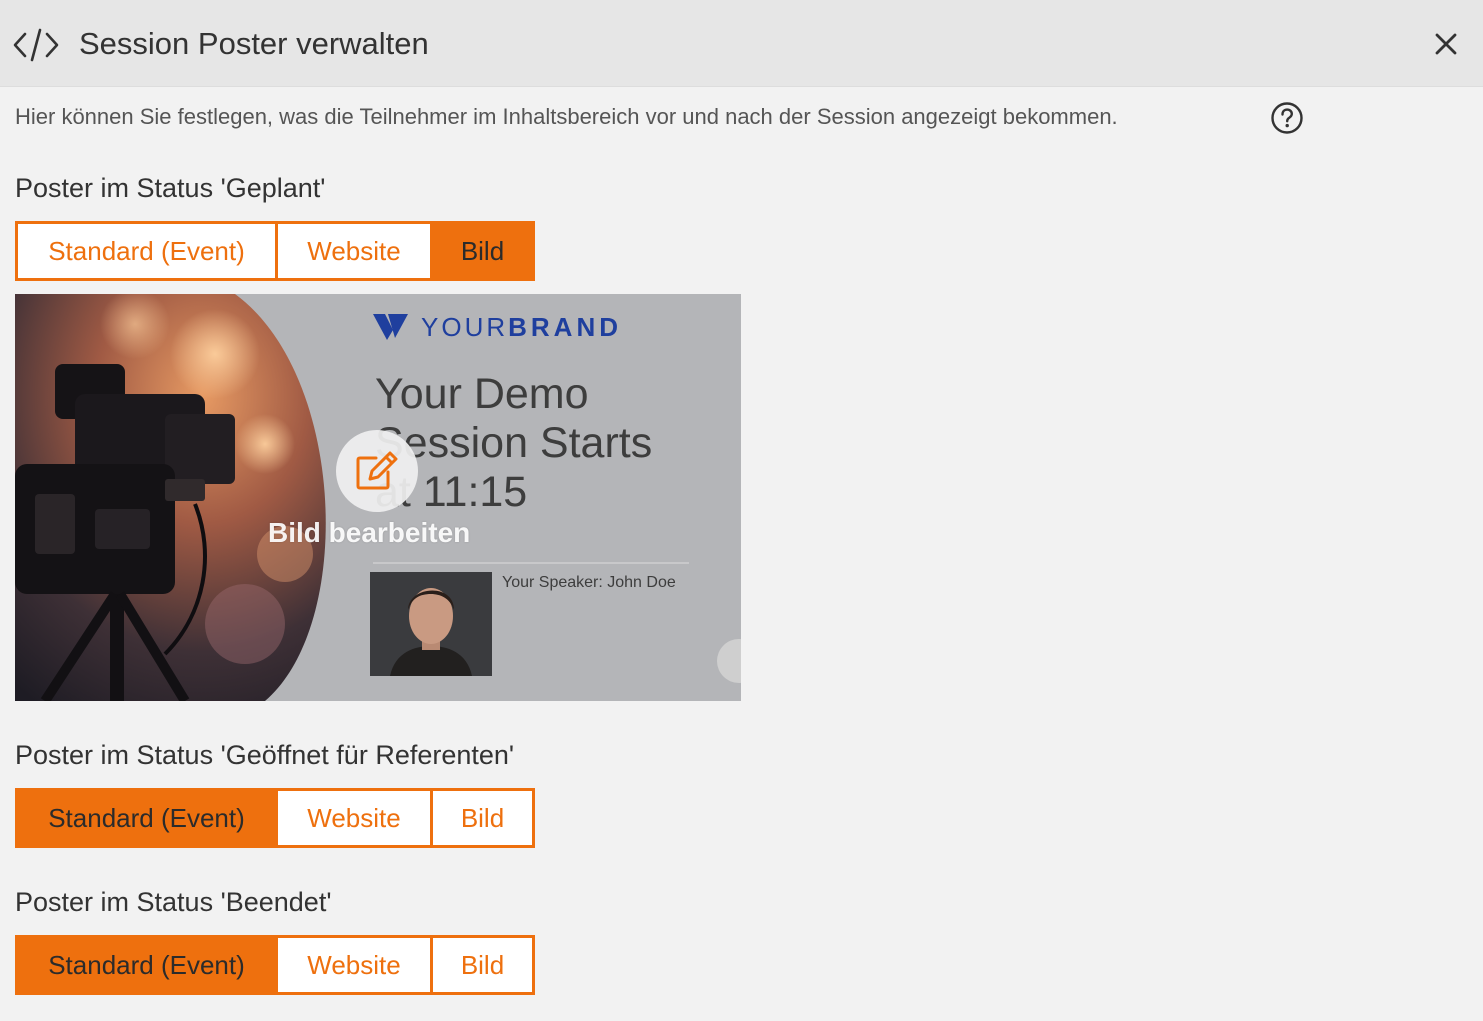 The height and width of the screenshot is (1021, 1483). I want to click on speaker-photo, so click(431, 624).